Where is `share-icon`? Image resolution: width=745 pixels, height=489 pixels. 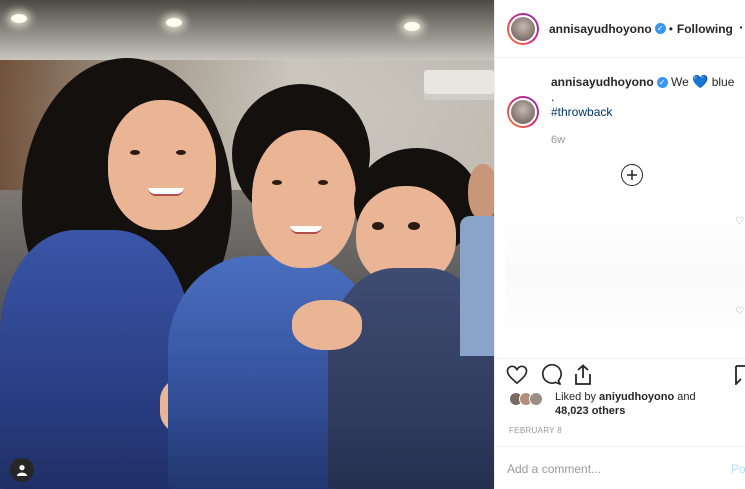 share-icon is located at coordinates (583, 375).